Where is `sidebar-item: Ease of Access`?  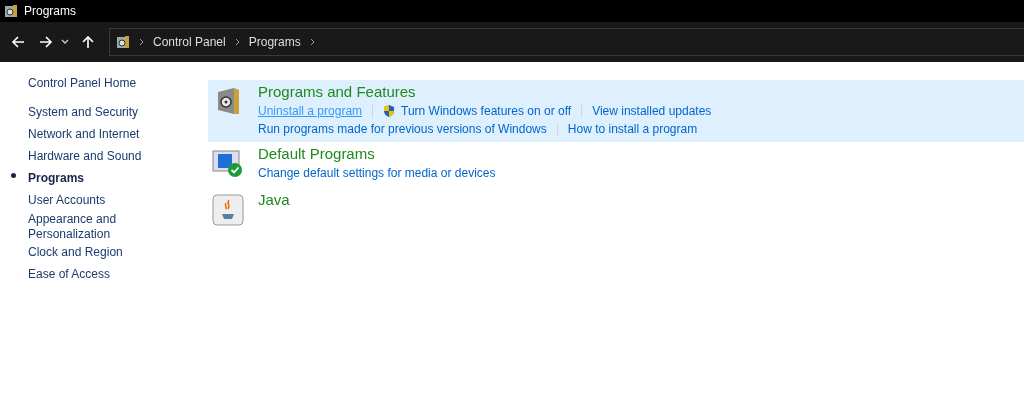 sidebar-item: Ease of Access is located at coordinates (93, 274).